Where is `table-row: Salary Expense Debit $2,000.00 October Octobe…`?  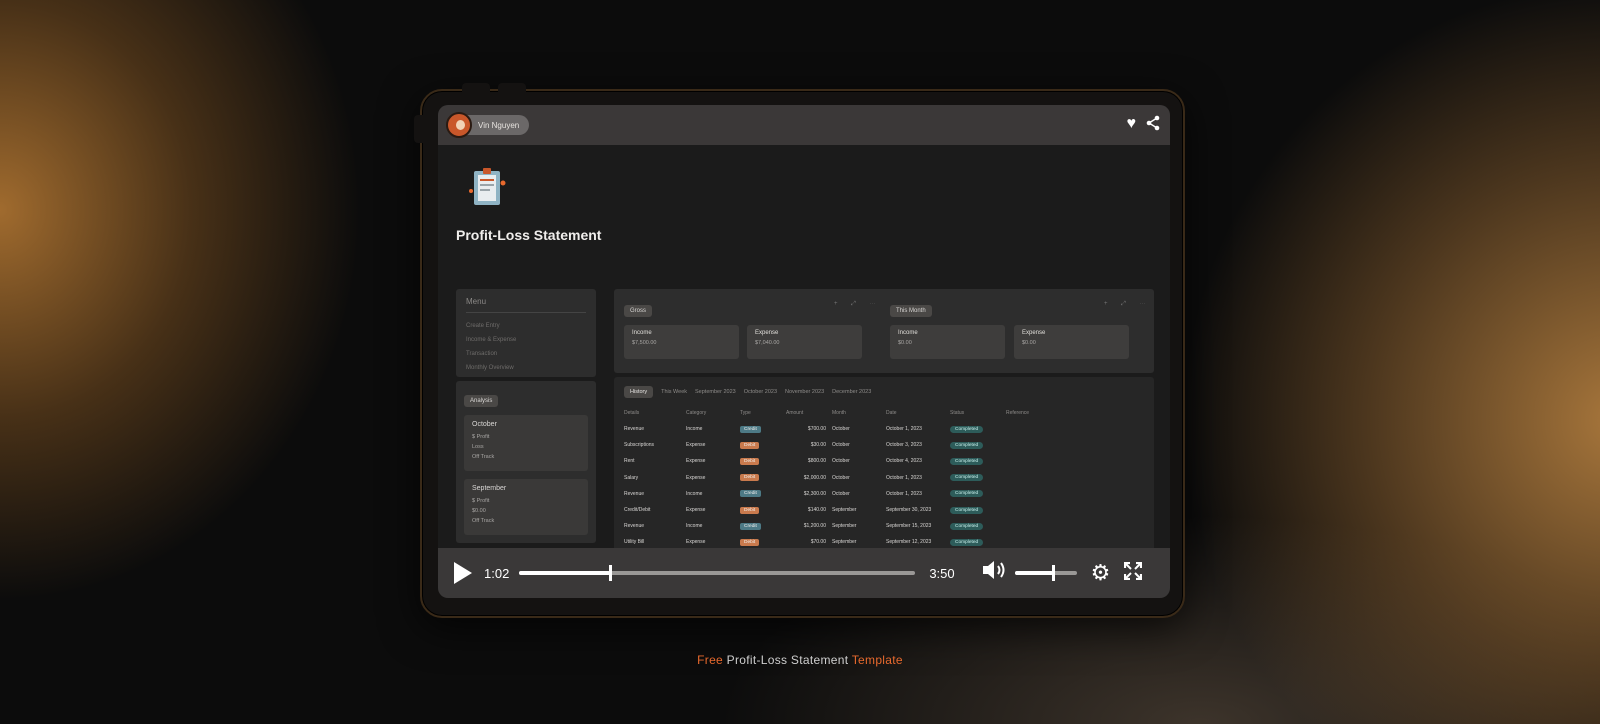 table-row: Salary Expense Debit $2,000.00 October Octobe… is located at coordinates (845, 478).